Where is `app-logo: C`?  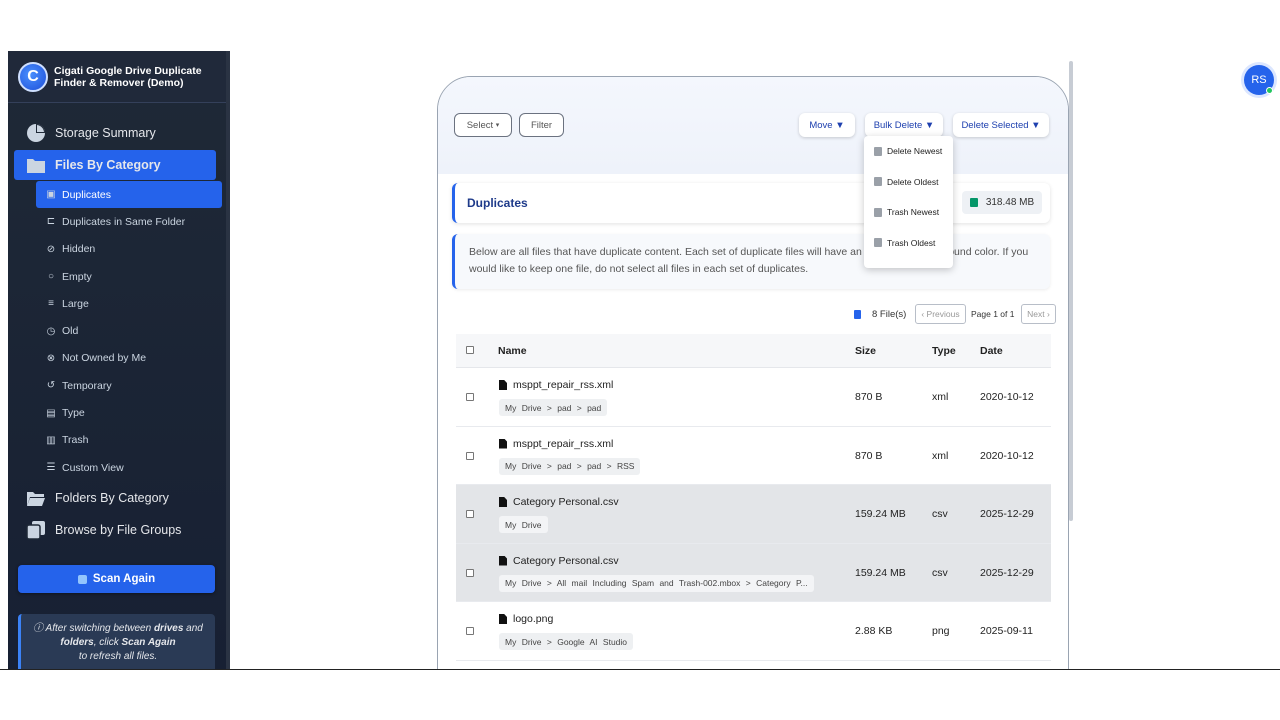
app-logo: C is located at coordinates (33, 76).